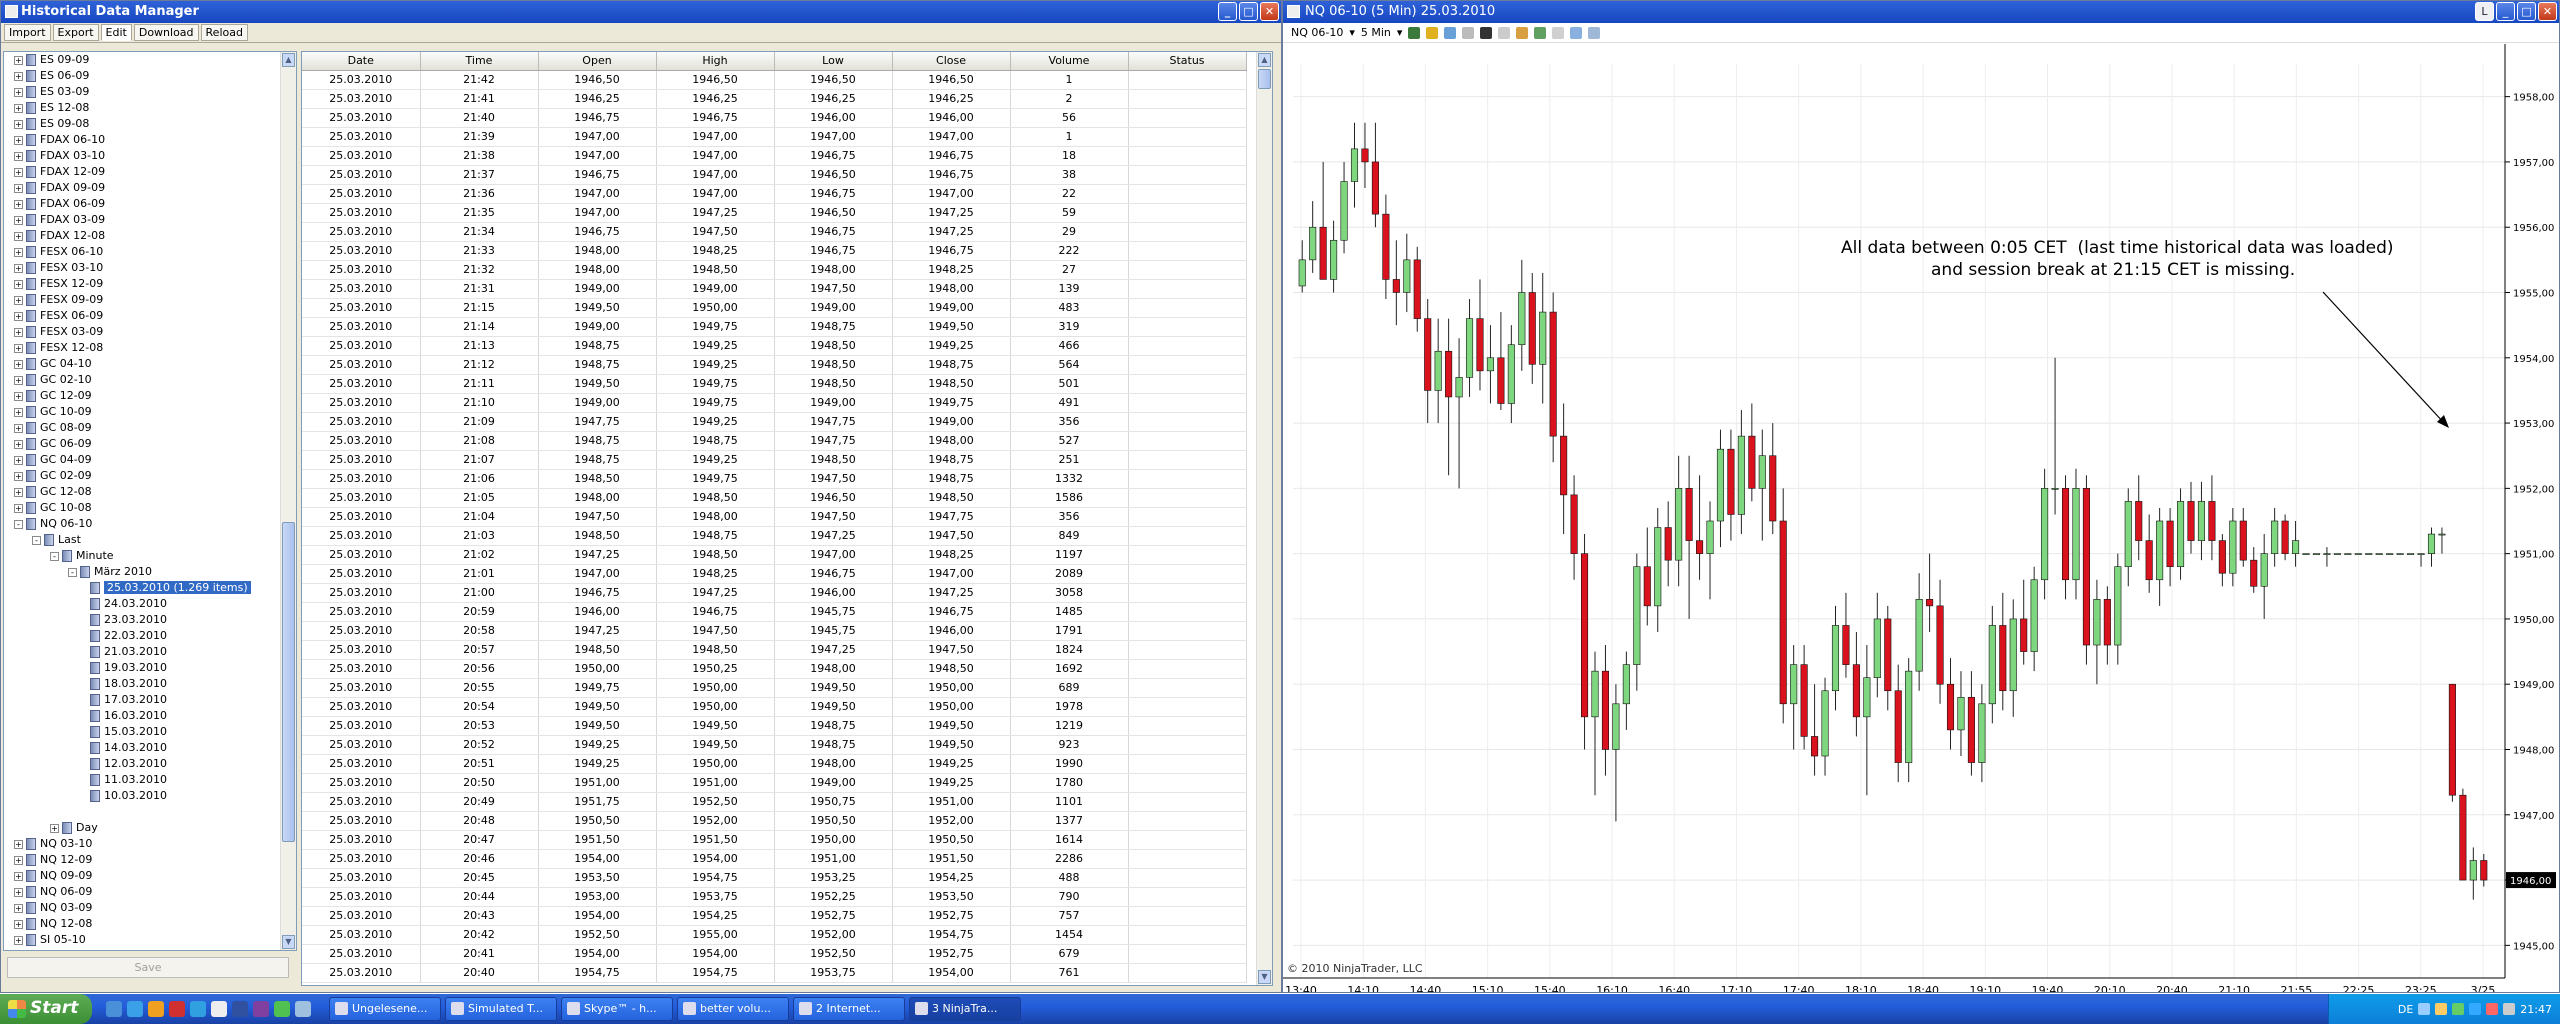 The height and width of the screenshot is (1024, 2560). I want to click on tree-node: 10.03.2010, so click(126, 796).